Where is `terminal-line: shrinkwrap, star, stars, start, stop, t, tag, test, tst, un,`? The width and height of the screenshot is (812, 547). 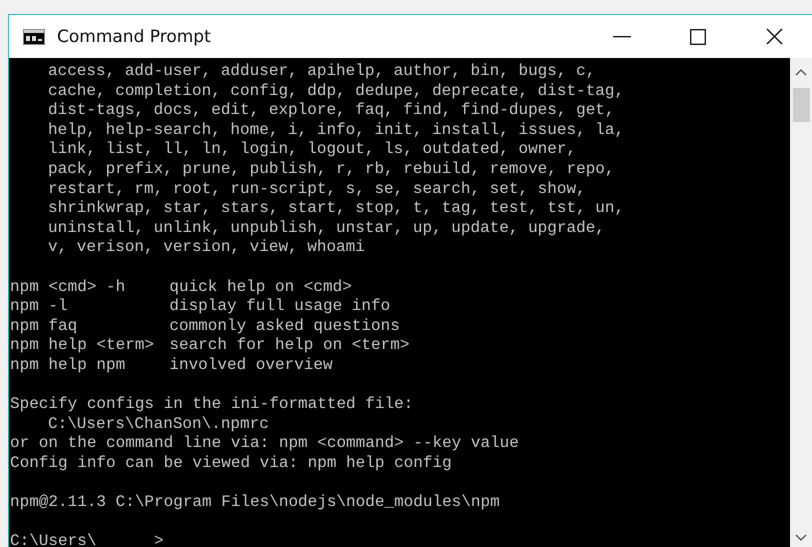
terminal-line: shrinkwrap, star, stars, start, stop, t, tag, test, tst, un, is located at coordinates (336, 209).